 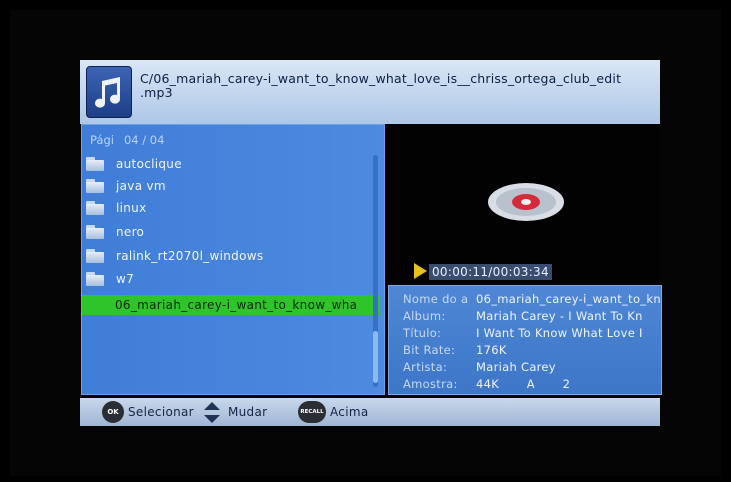 What do you see at coordinates (424, 316) in the screenshot?
I see `info-key: Album:` at bounding box center [424, 316].